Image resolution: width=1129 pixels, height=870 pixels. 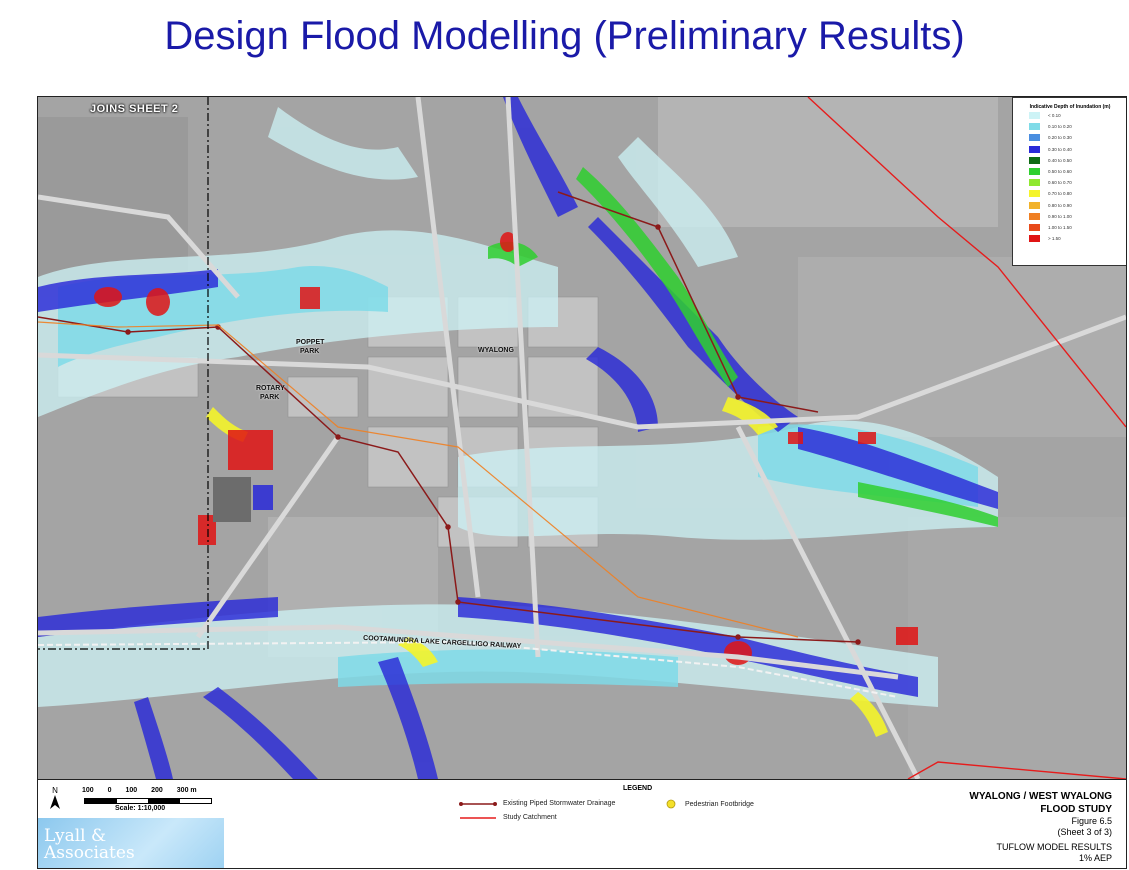 What do you see at coordinates (1091, 821) in the screenshot?
I see `figure-number: Figure 6.5` at bounding box center [1091, 821].